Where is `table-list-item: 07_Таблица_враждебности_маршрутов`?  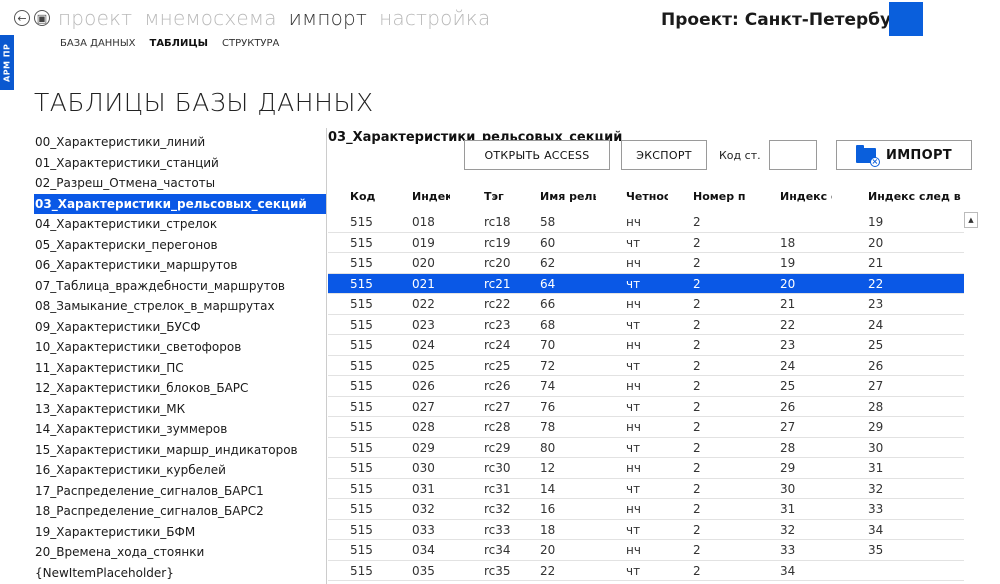
table-list-item: 07_Таблица_враждебности_маршрутов is located at coordinates (180, 286).